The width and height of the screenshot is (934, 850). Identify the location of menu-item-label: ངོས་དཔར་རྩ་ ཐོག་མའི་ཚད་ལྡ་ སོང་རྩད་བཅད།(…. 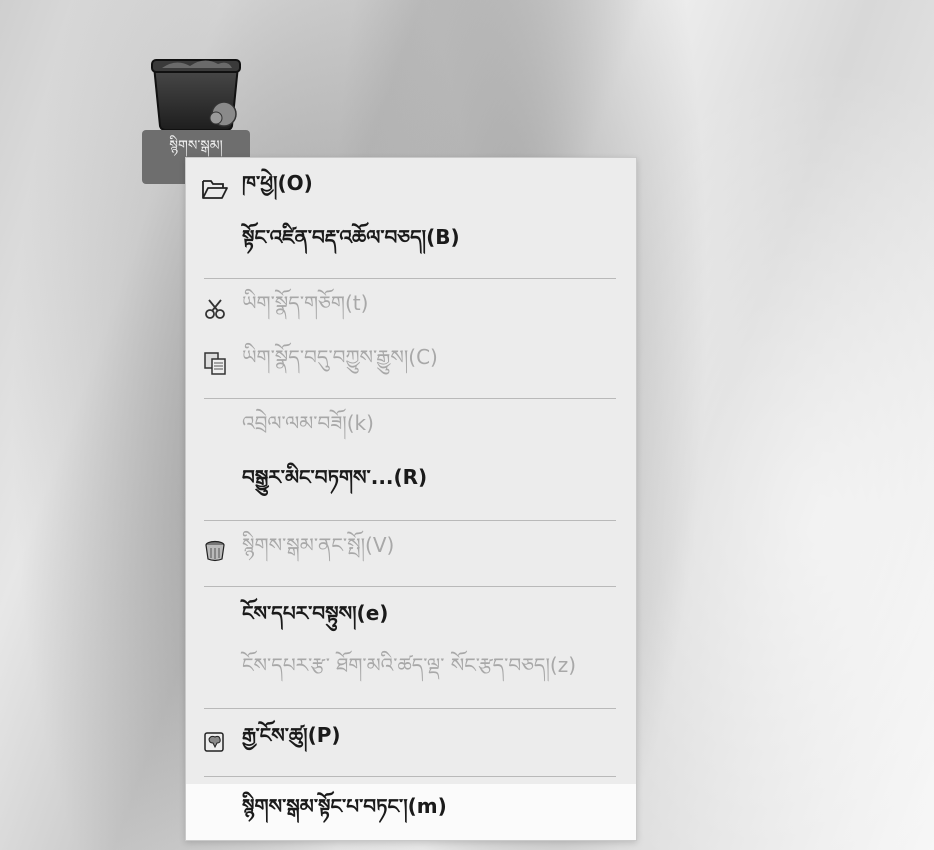
(409, 665).